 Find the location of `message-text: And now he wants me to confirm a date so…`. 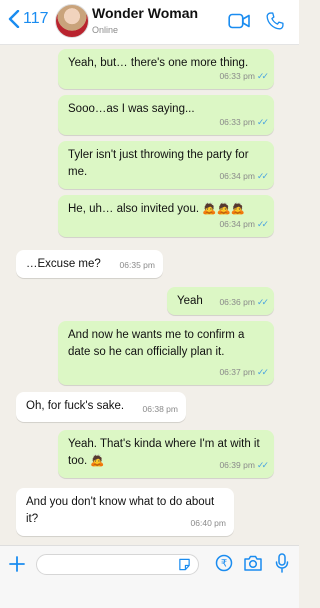

message-text: And now he wants me to confirm a date so… is located at coordinates (158, 343).